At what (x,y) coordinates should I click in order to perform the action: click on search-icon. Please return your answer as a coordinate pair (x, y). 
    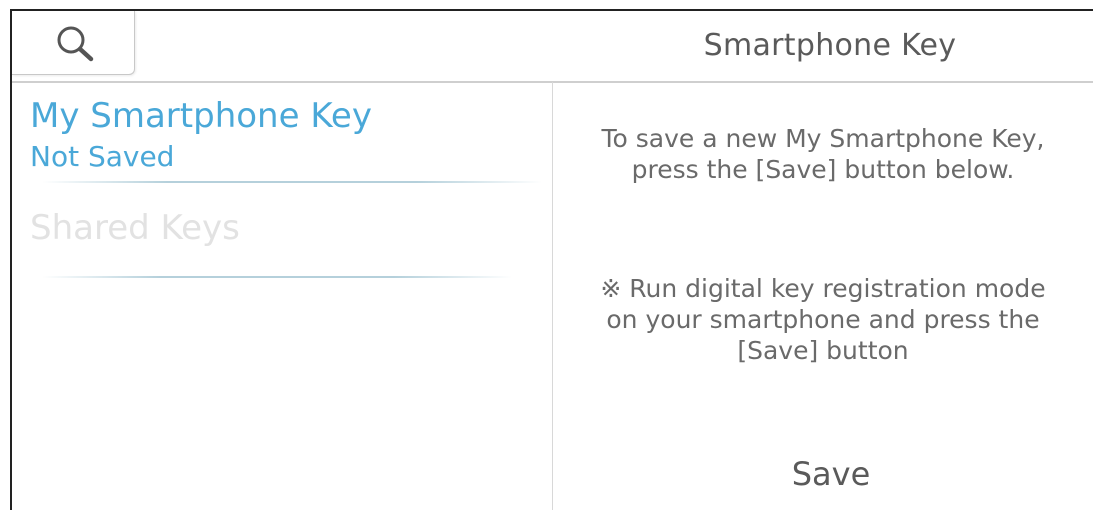
    Looking at the image, I should click on (75, 44).